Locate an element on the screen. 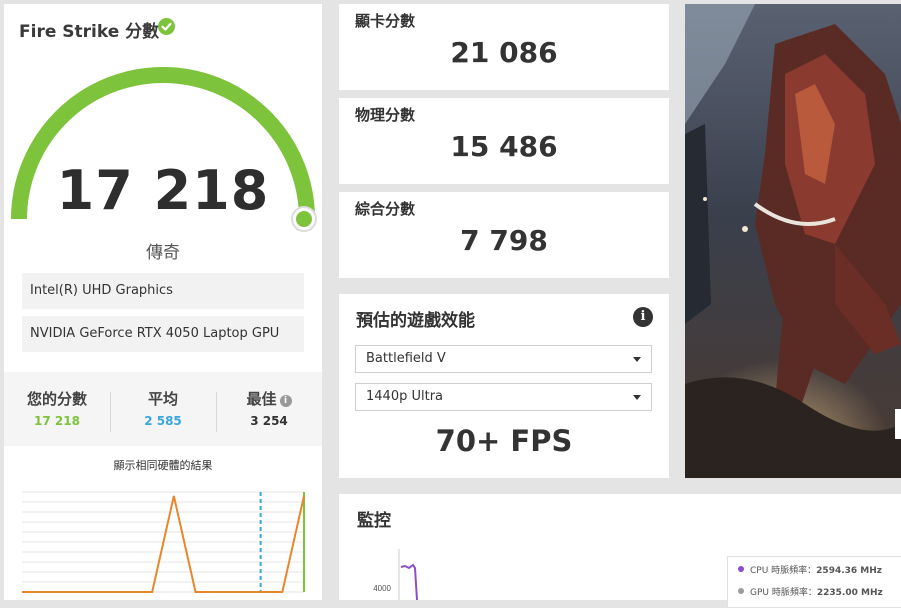  preset-select-value: 1440p Ultra is located at coordinates (405, 396).